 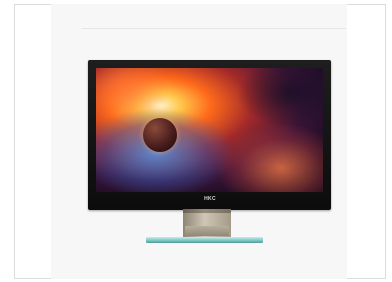 I want to click on space-dark-region, so click(x=279, y=98).